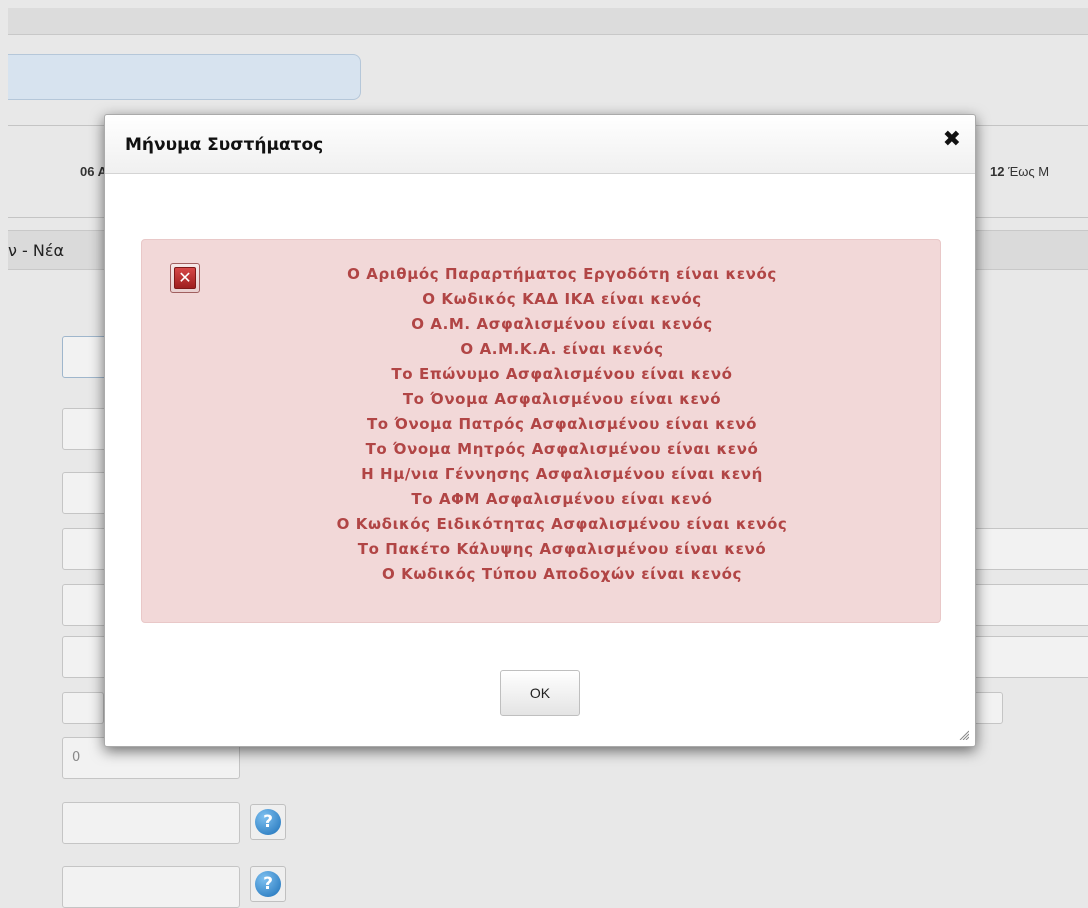 The width and height of the screenshot is (1088, 908). What do you see at coordinates (562, 399) in the screenshot?
I see `error-message: Το Όνομα Ασφαλισμένου είναι κενό` at bounding box center [562, 399].